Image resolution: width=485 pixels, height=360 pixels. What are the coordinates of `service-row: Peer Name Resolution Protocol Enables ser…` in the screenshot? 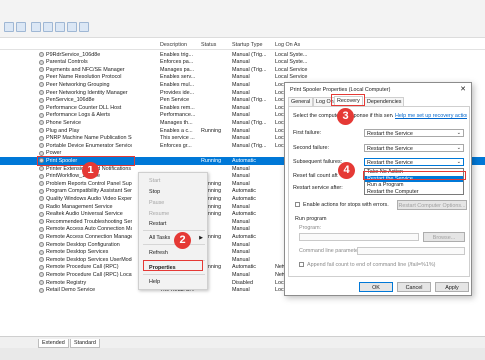 It's located at (242, 77).